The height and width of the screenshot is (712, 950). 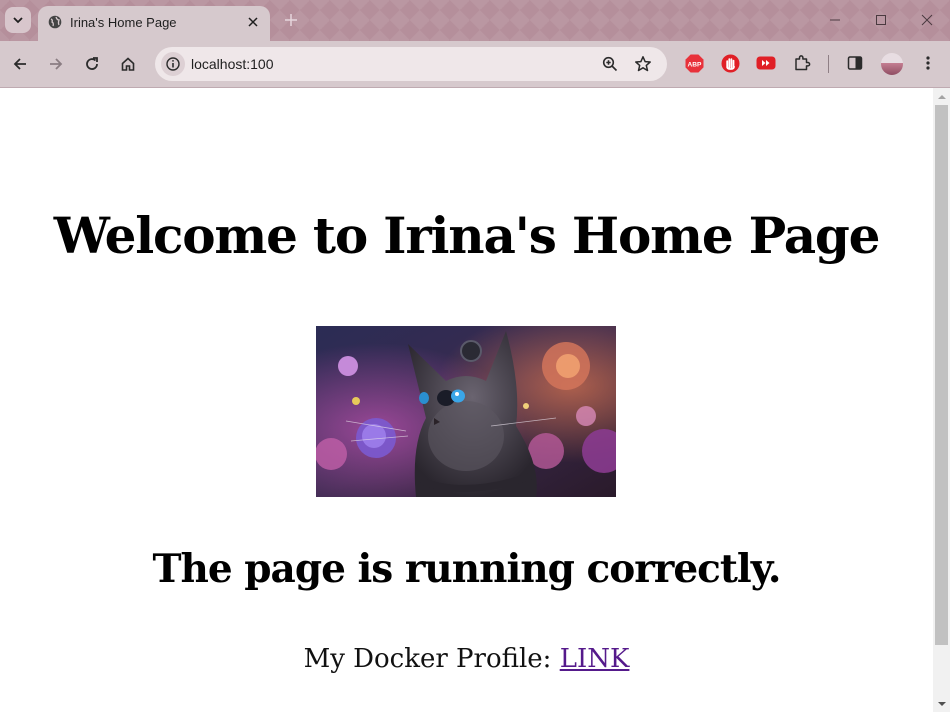 I want to click on status-message: The page is running correctly., so click(x=467, y=569).